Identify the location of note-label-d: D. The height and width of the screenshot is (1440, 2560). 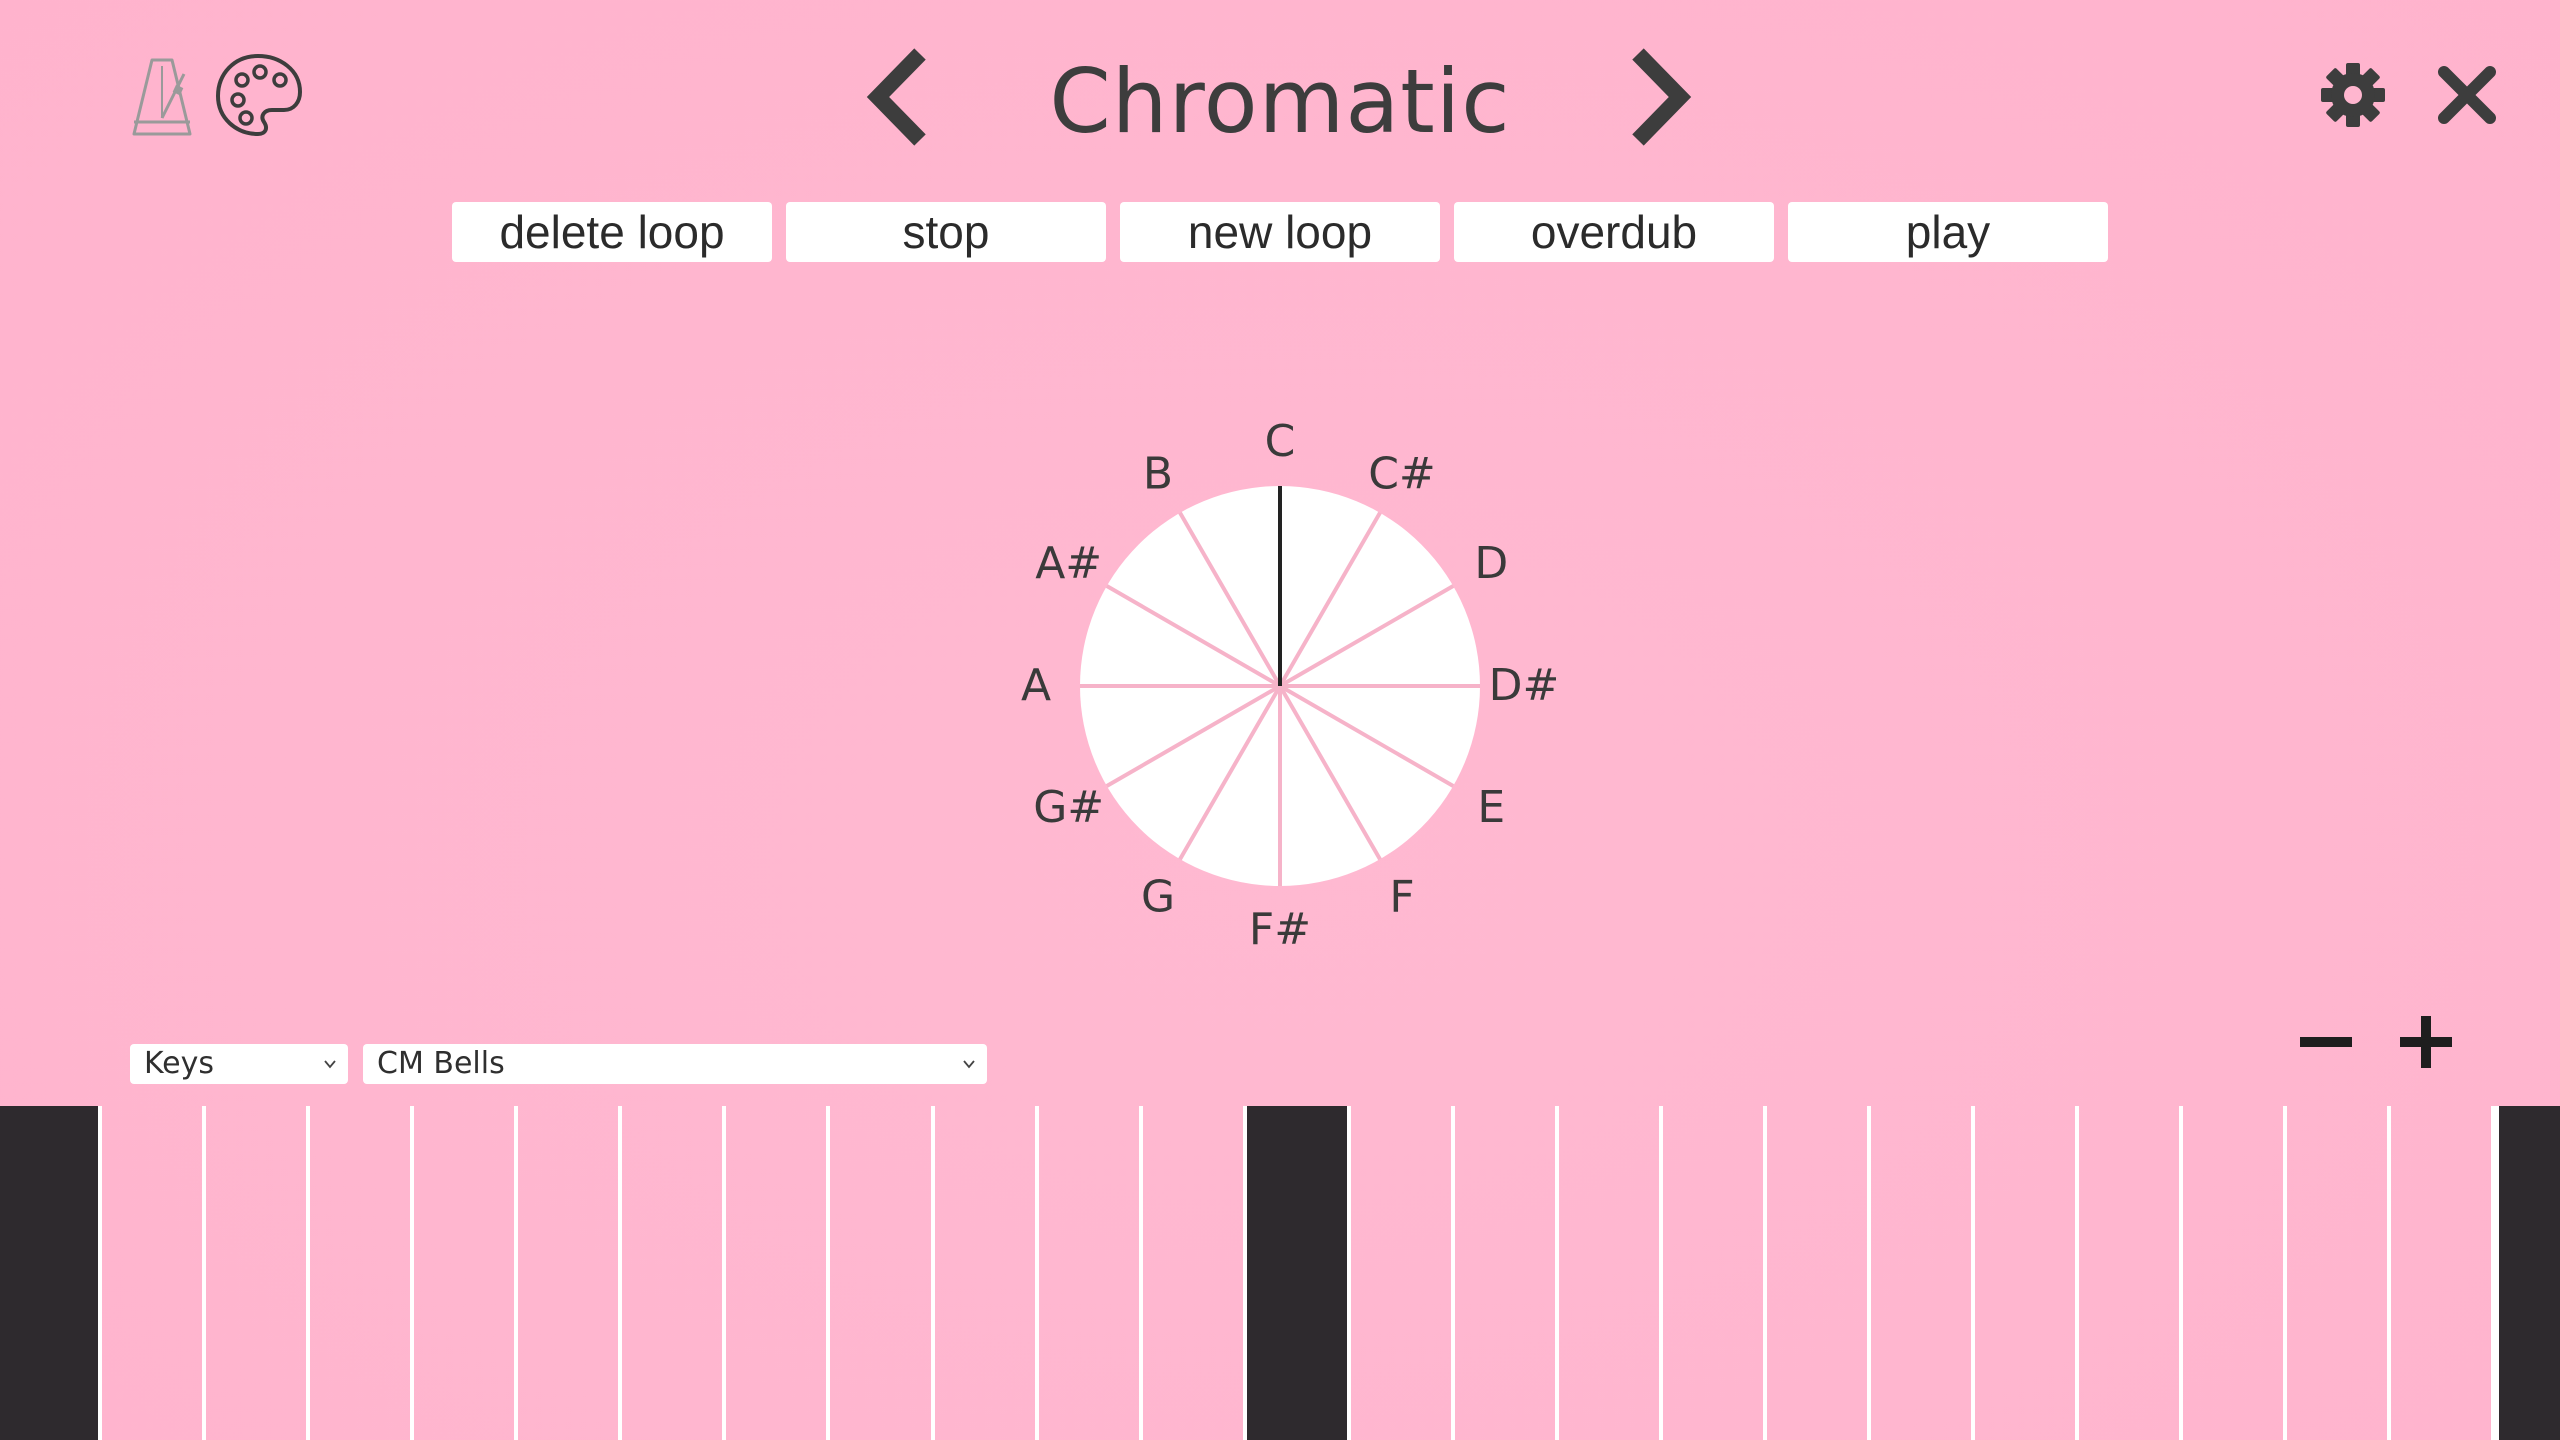
(1491, 563).